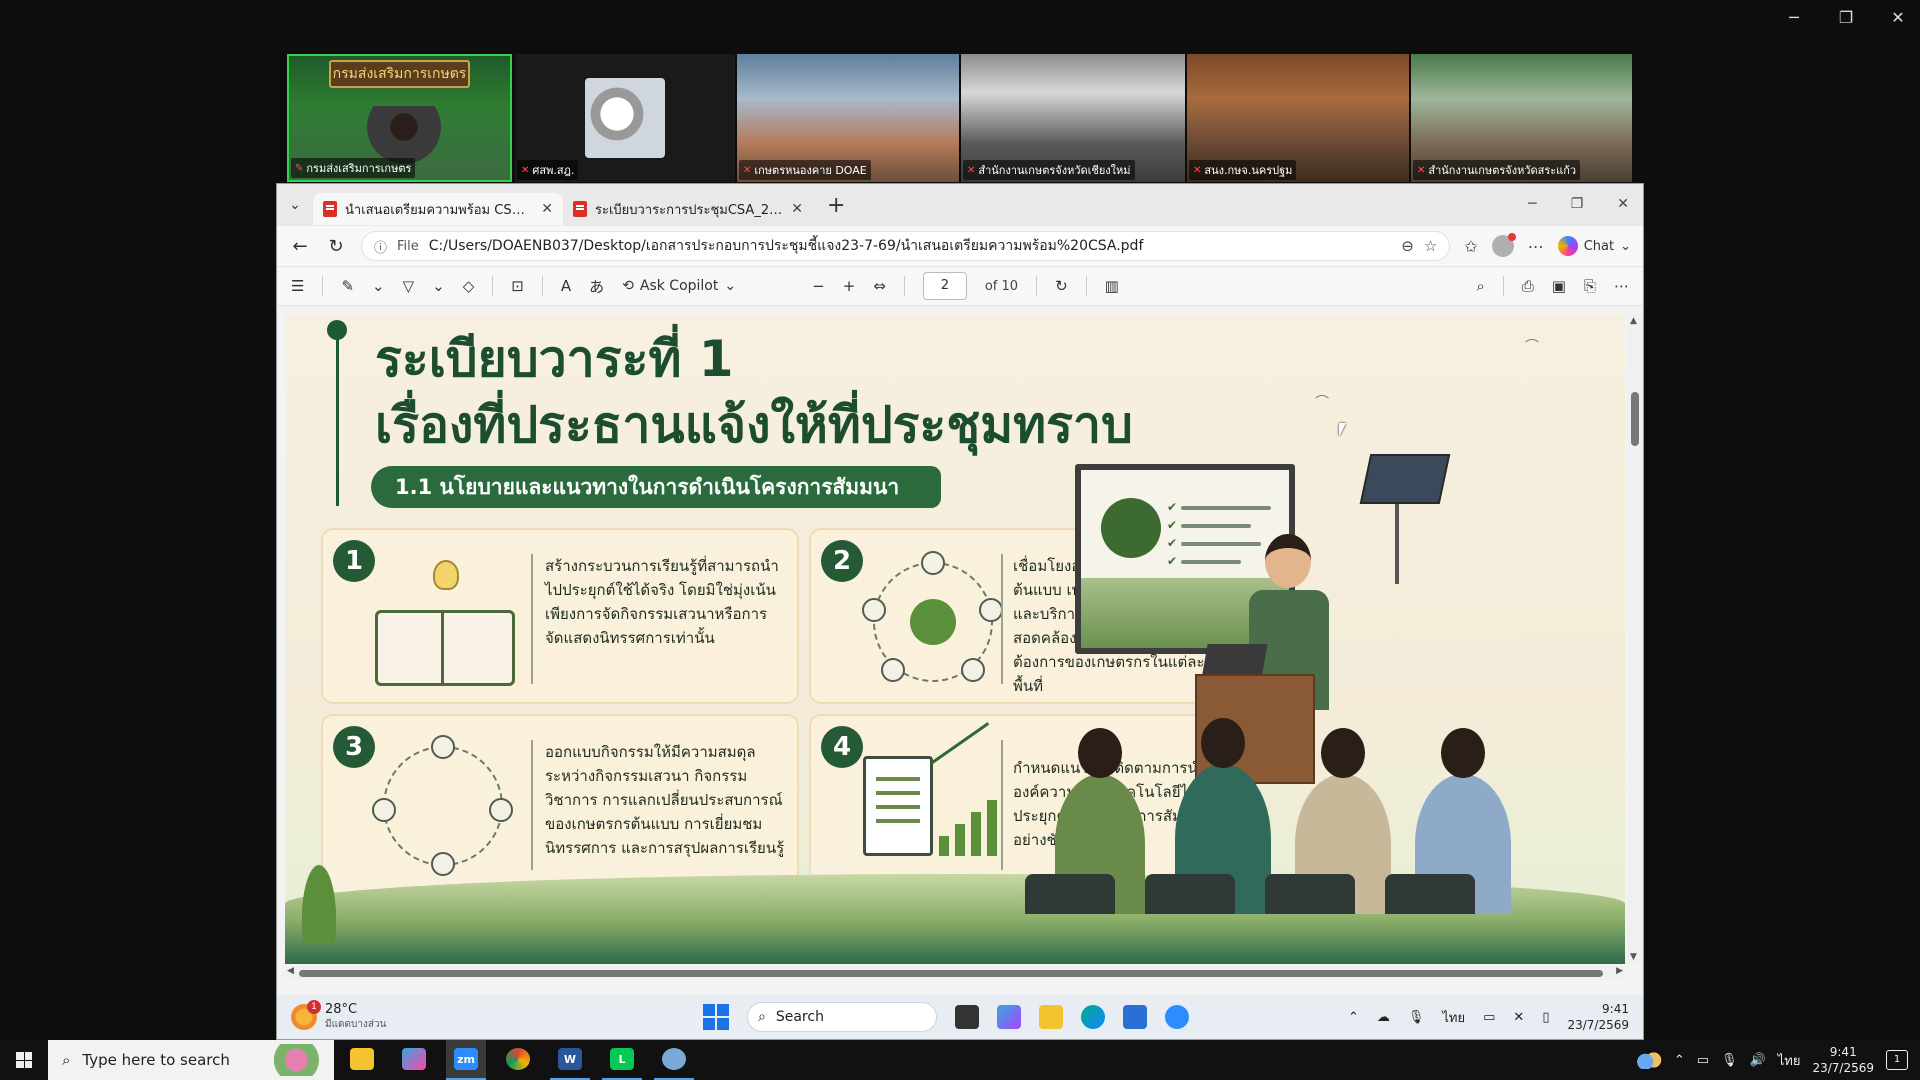  What do you see at coordinates (1407, 246) in the screenshot?
I see `zoom-out-icon: ⊖` at bounding box center [1407, 246].